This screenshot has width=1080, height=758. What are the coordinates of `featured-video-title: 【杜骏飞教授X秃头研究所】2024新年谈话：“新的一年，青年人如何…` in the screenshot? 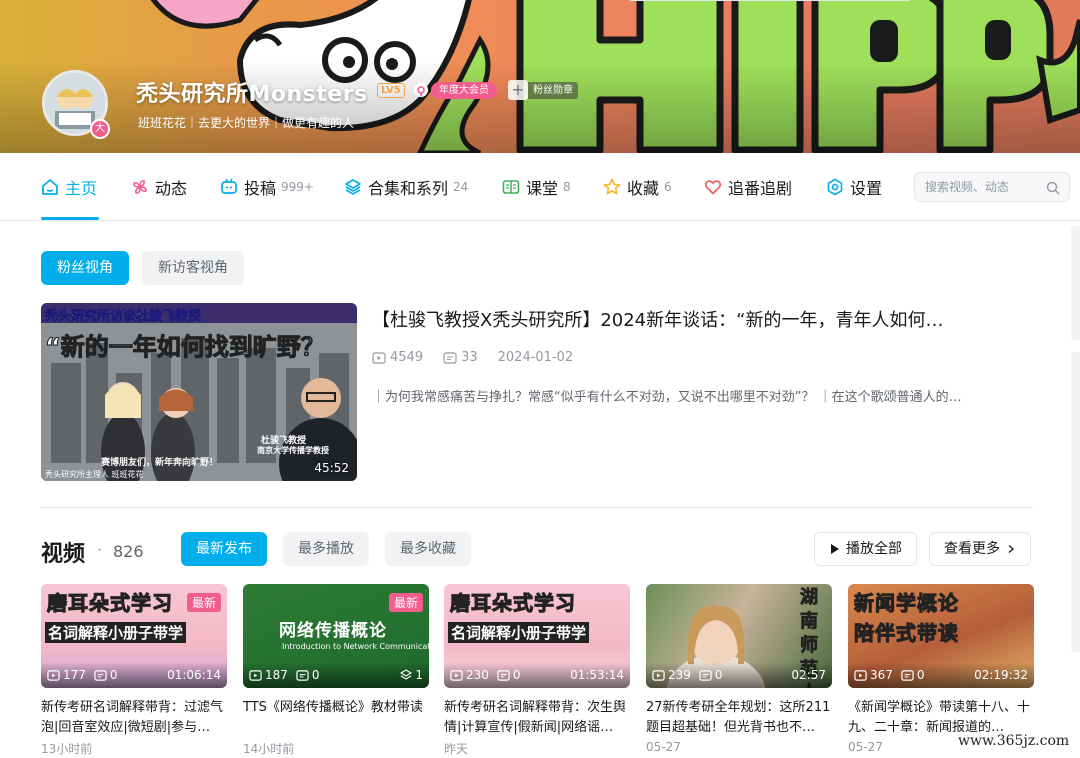 It's located at (702, 319).